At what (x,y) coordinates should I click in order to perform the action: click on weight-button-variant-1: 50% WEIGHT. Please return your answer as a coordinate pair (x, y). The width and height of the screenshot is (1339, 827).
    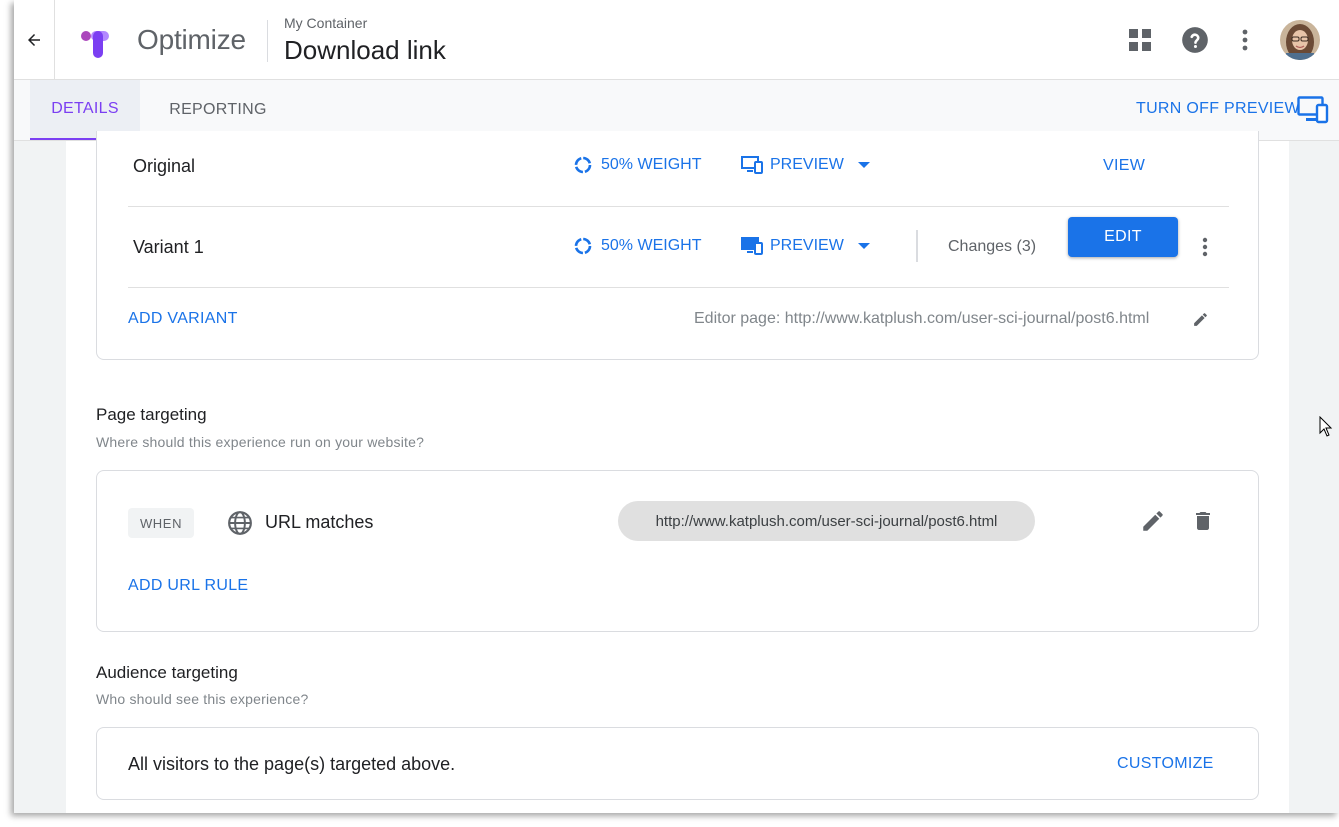
    Looking at the image, I should click on (637, 246).